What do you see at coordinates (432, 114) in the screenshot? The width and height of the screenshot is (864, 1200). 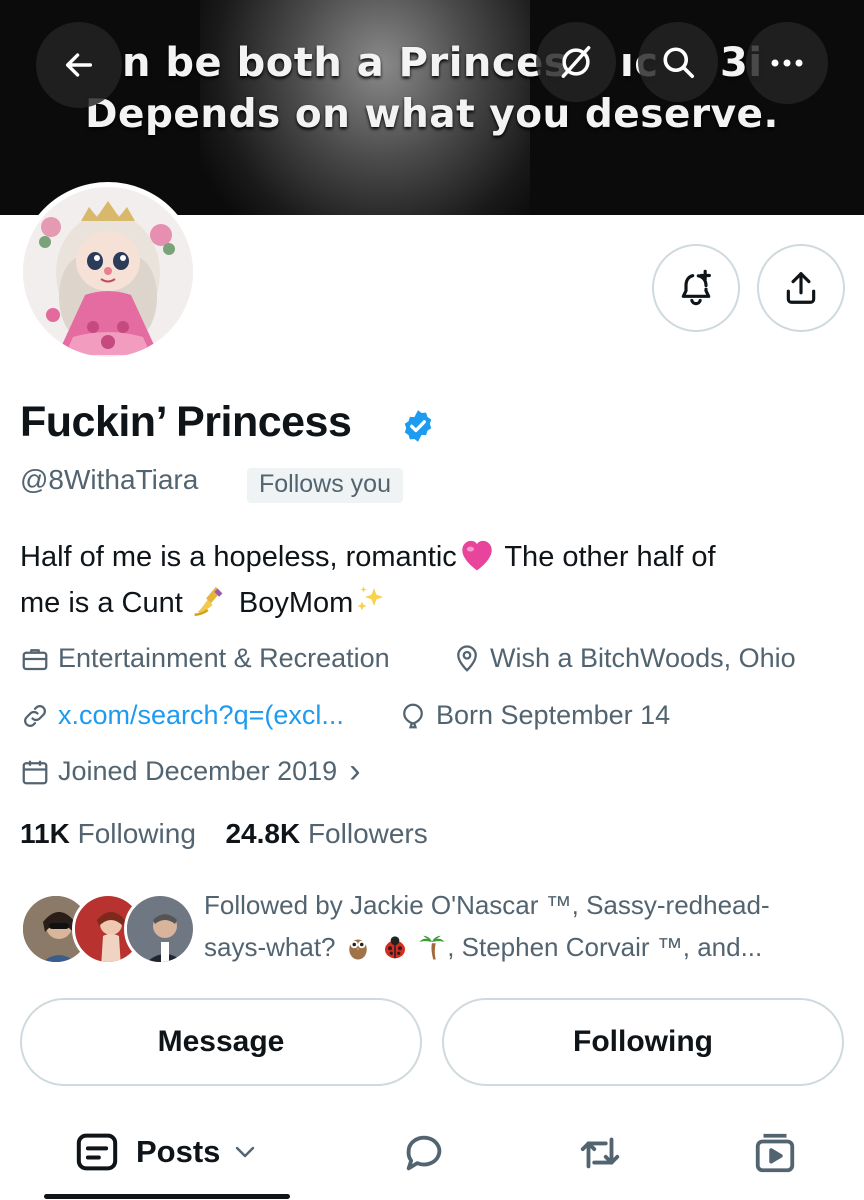 I see `banner-text-line2: Depends on what you deserve.` at bounding box center [432, 114].